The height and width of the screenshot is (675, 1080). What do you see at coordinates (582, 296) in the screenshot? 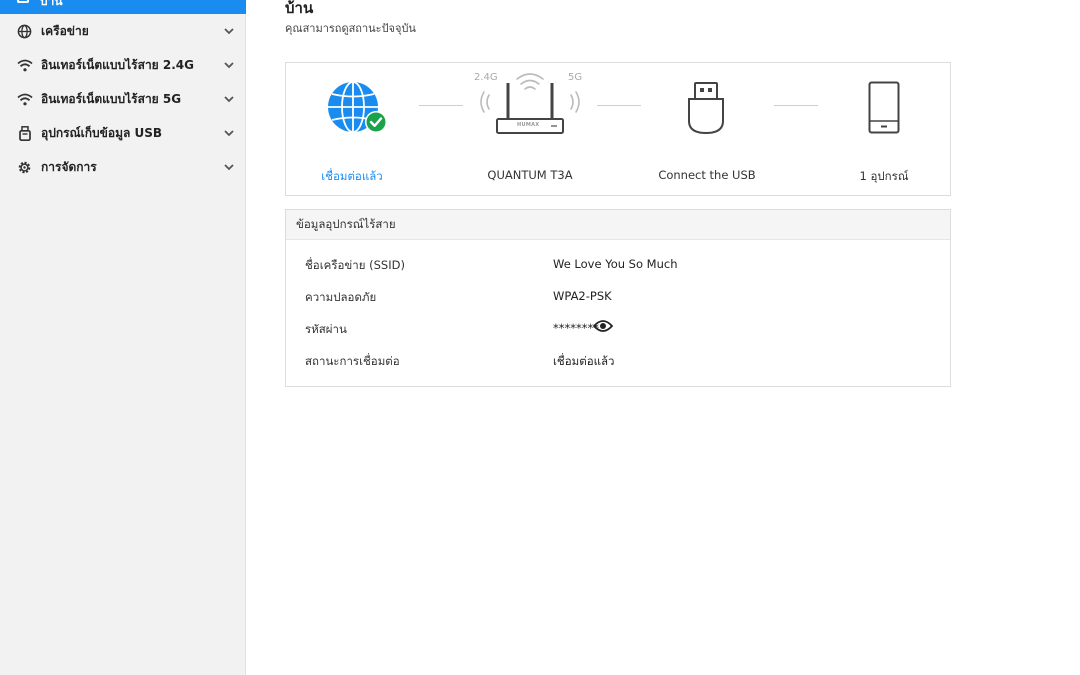
I see `security-value: WPA2-PSK` at bounding box center [582, 296].